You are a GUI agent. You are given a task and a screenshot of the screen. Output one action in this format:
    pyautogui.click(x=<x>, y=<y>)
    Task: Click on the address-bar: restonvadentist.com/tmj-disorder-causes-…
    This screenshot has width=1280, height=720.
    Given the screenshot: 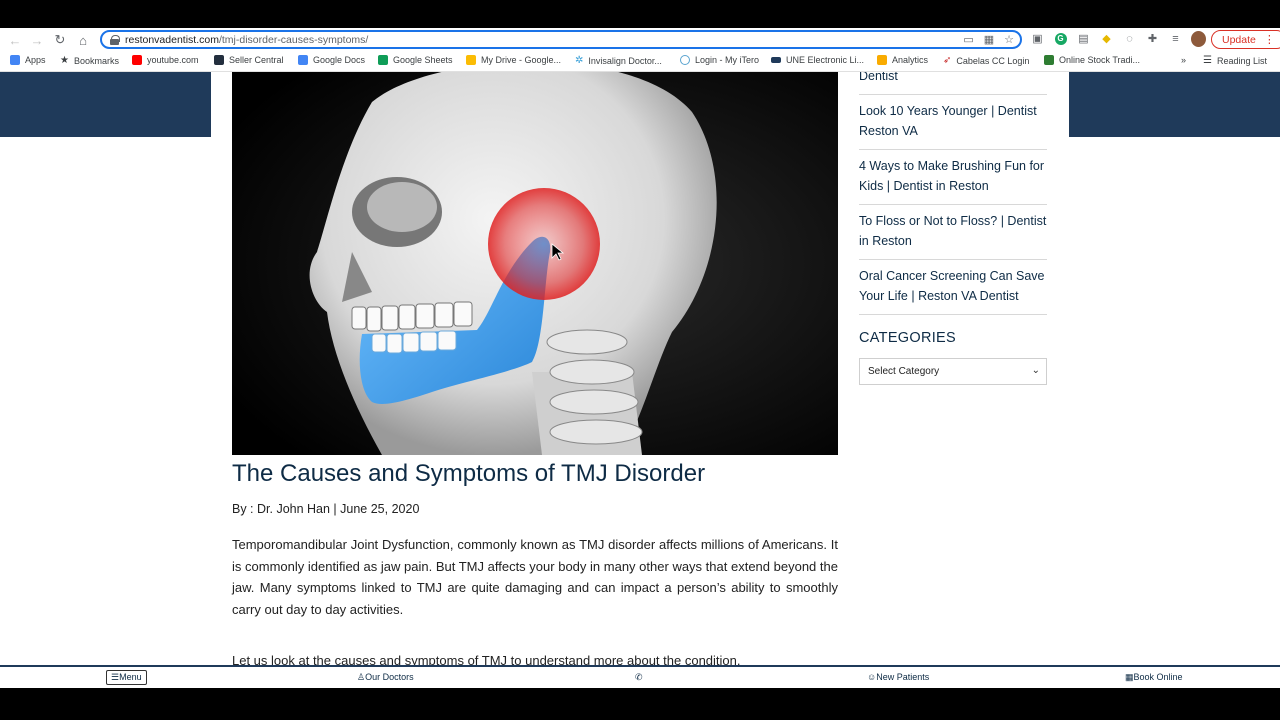 What is the action you would take?
    pyautogui.click(x=561, y=39)
    